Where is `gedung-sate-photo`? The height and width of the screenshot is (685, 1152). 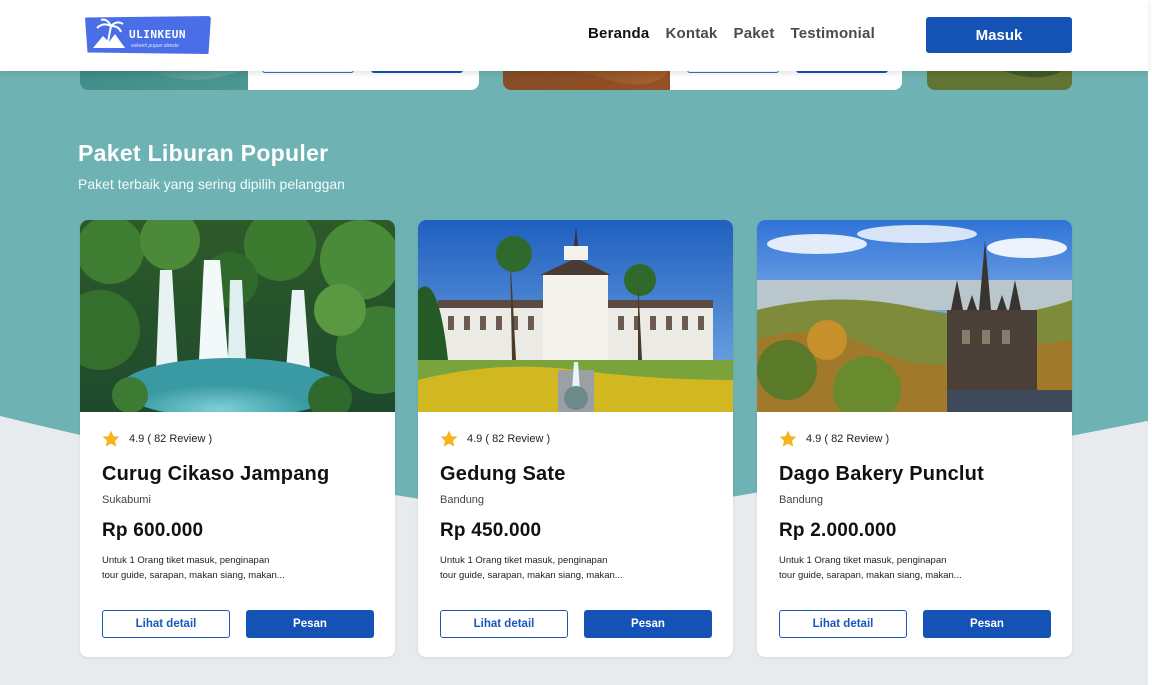 gedung-sate-photo is located at coordinates (575, 316).